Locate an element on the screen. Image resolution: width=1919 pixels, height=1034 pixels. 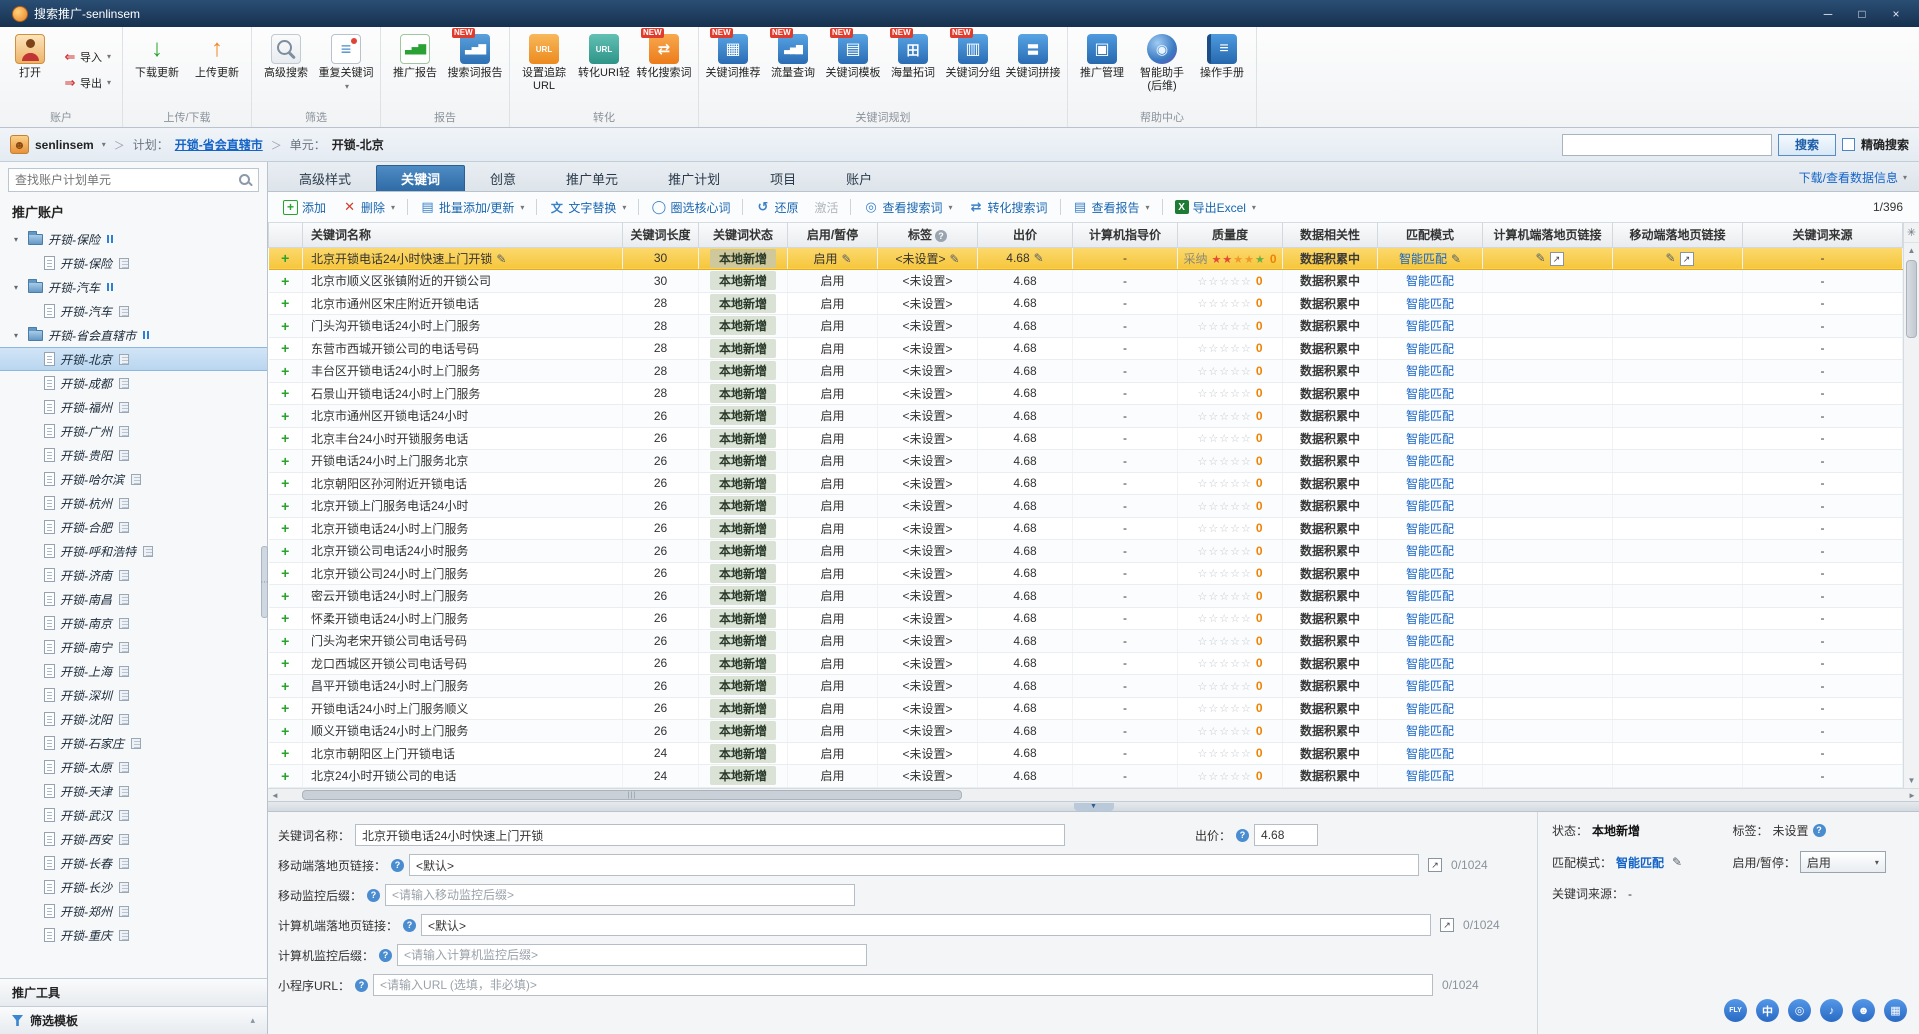
sidebar-search-input is located at coordinates (126, 180).